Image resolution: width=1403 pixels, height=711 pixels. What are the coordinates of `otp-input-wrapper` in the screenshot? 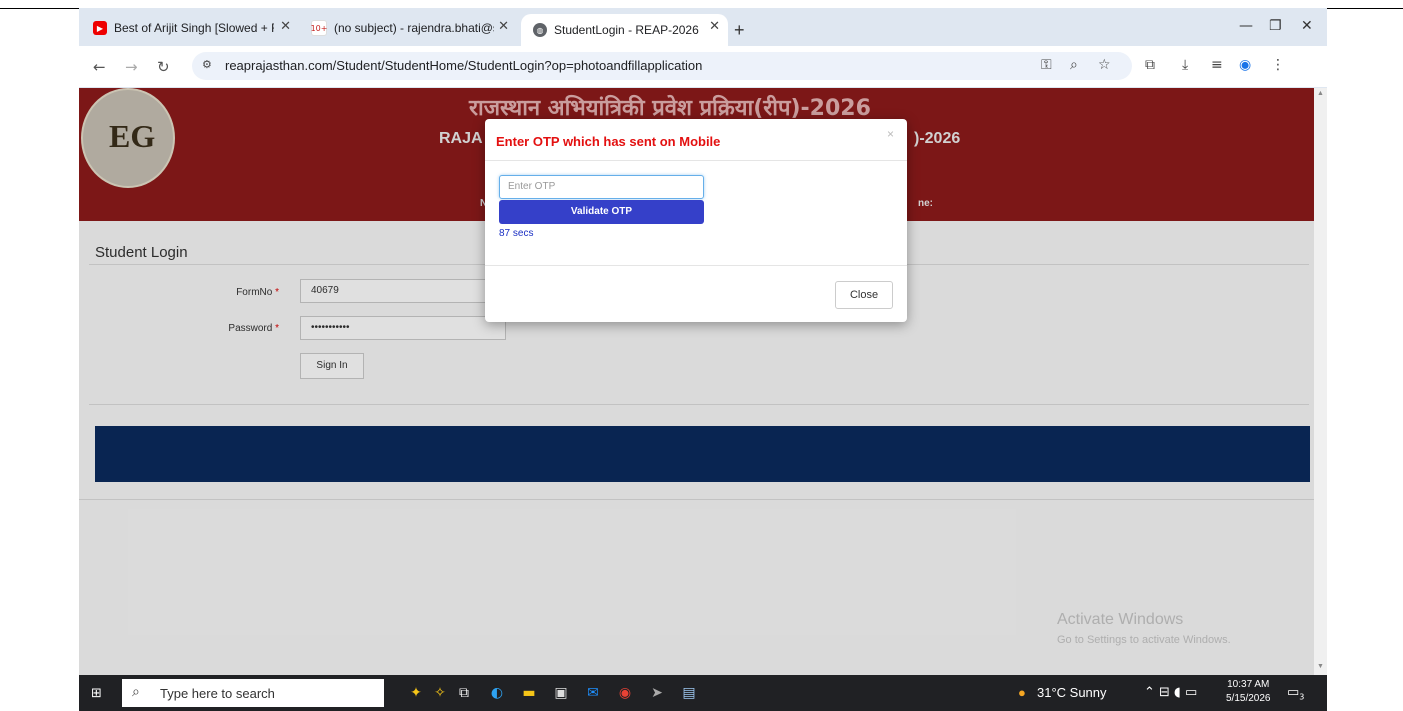 It's located at (602, 187).